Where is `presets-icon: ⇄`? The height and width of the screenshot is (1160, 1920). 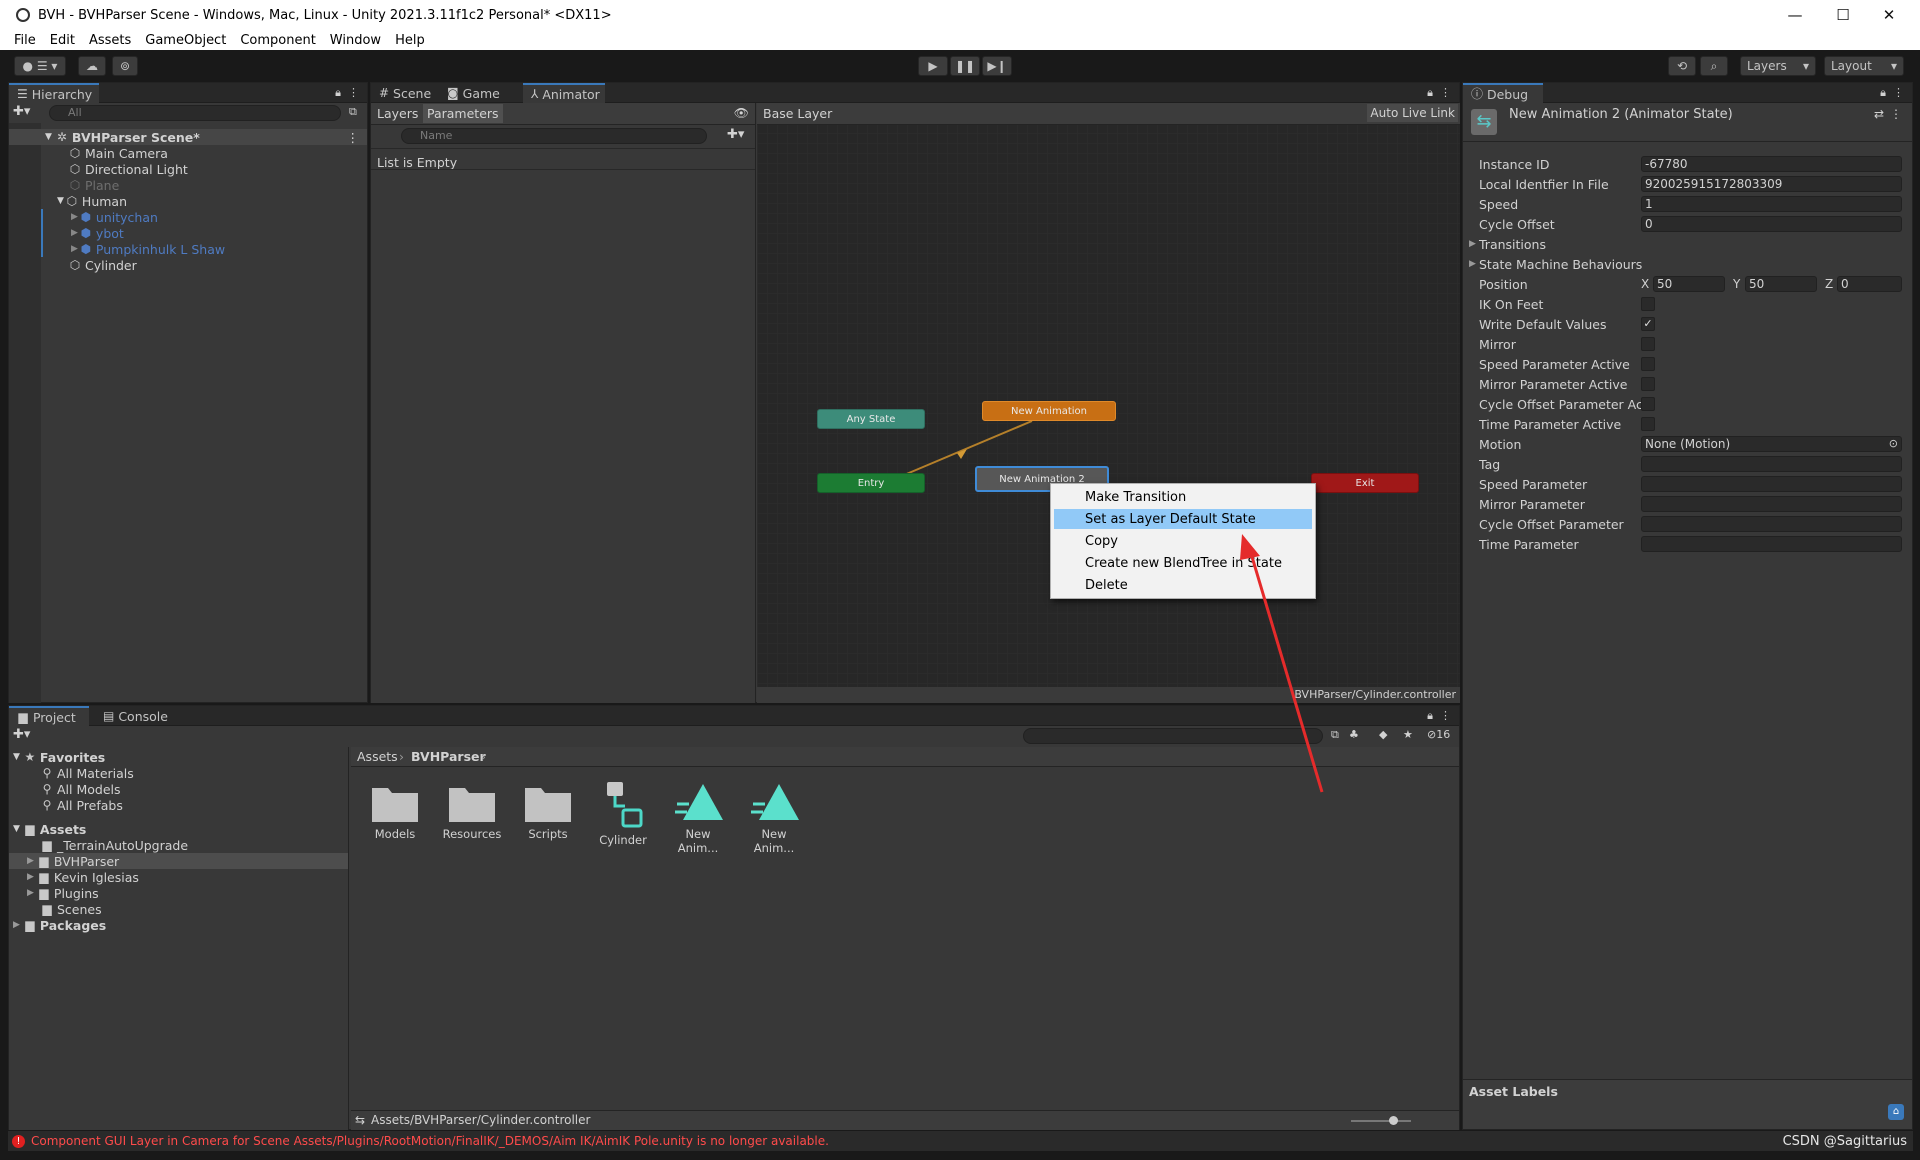
presets-icon: ⇄ is located at coordinates (1879, 114).